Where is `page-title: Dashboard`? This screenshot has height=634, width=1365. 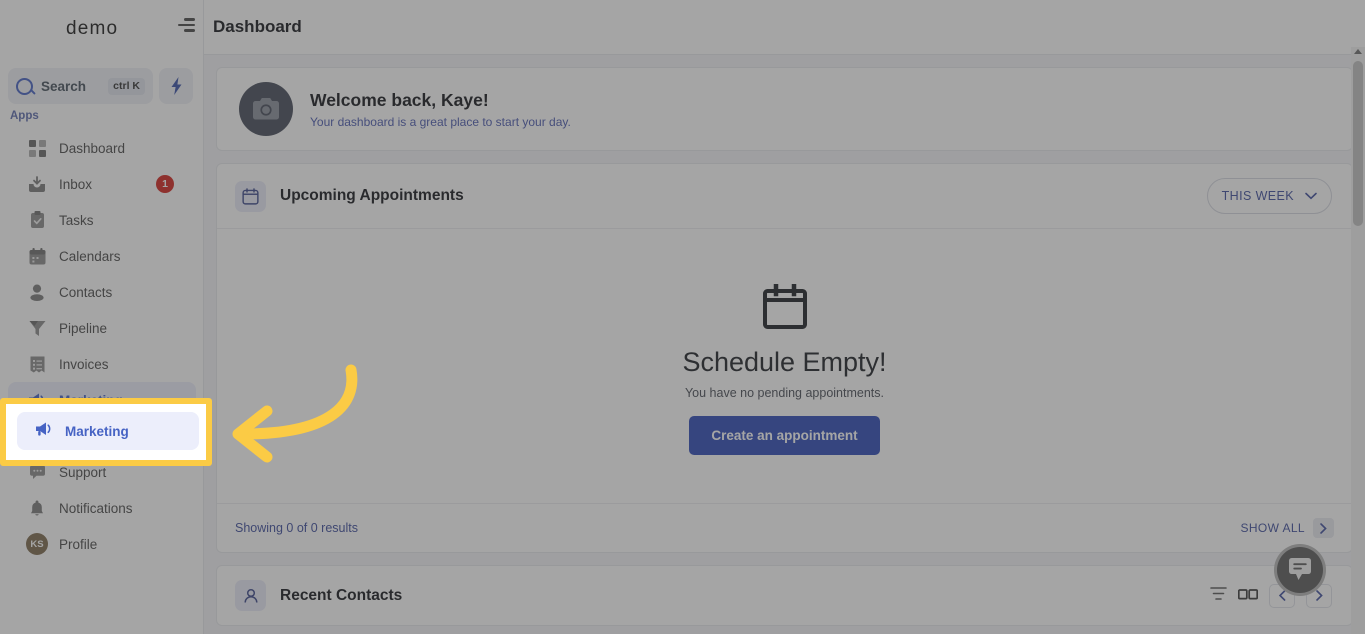
page-title: Dashboard is located at coordinates (257, 26).